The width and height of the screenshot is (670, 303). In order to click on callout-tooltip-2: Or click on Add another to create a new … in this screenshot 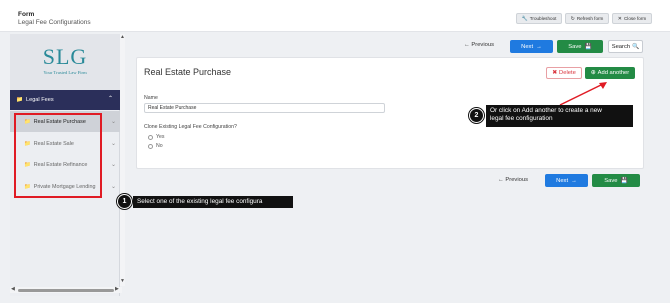, I will do `click(559, 116)`.